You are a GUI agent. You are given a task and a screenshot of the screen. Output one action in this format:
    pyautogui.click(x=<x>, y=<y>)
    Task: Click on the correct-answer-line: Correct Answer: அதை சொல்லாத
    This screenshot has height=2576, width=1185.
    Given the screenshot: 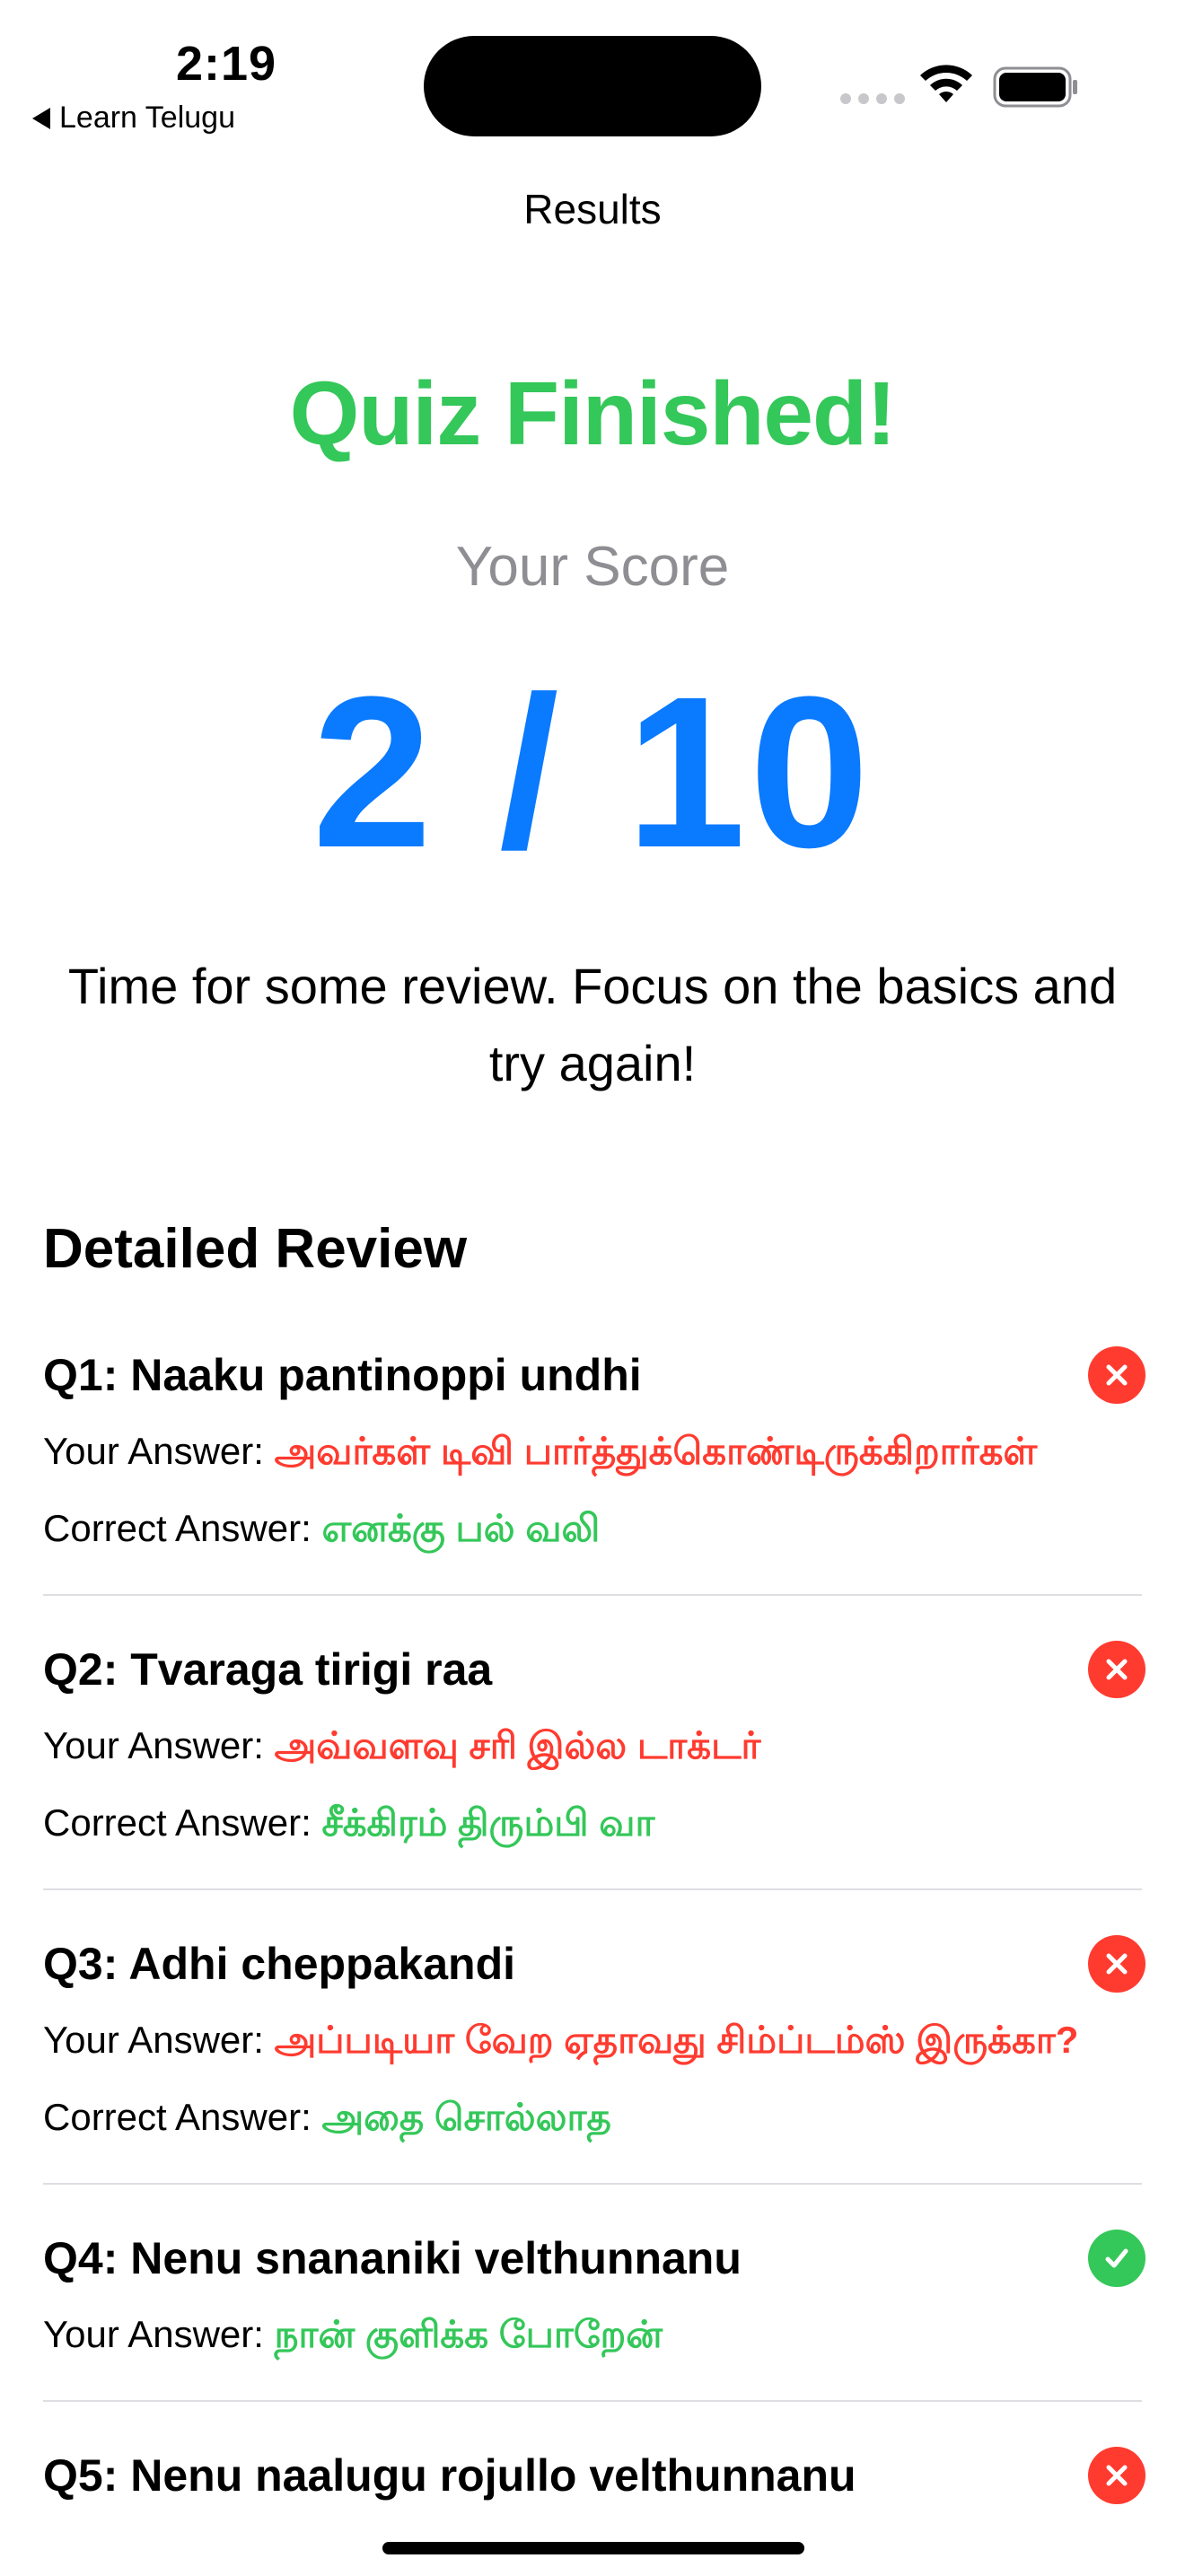 What is the action you would take?
    pyautogui.click(x=592, y=2117)
    